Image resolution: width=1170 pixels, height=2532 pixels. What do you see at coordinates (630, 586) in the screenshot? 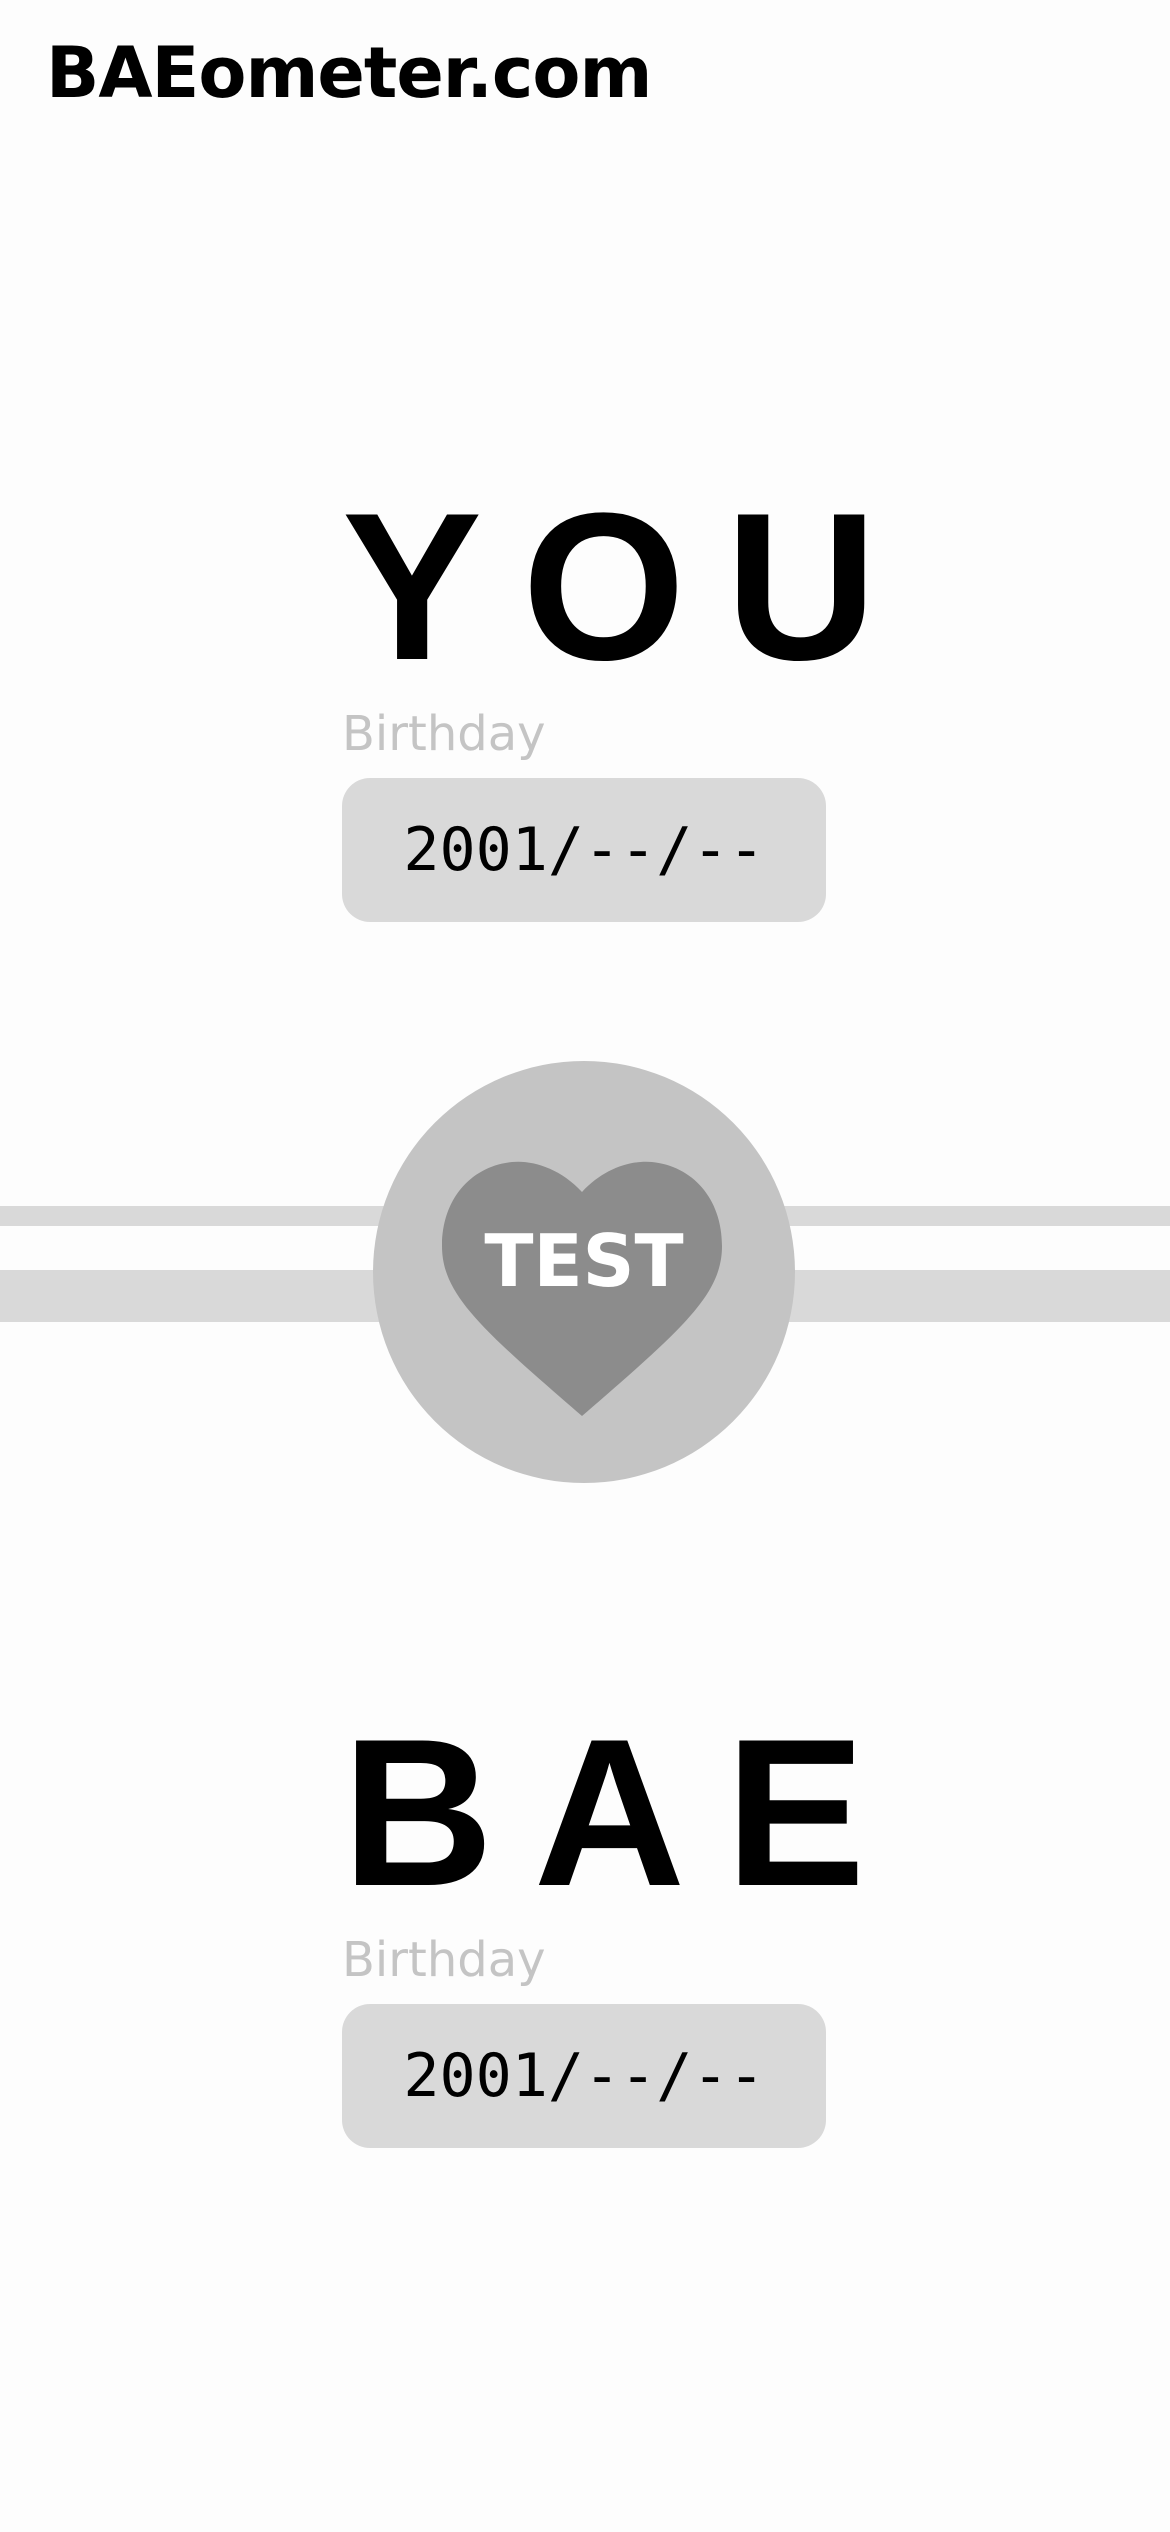
I see `you-heading: YOU` at bounding box center [630, 586].